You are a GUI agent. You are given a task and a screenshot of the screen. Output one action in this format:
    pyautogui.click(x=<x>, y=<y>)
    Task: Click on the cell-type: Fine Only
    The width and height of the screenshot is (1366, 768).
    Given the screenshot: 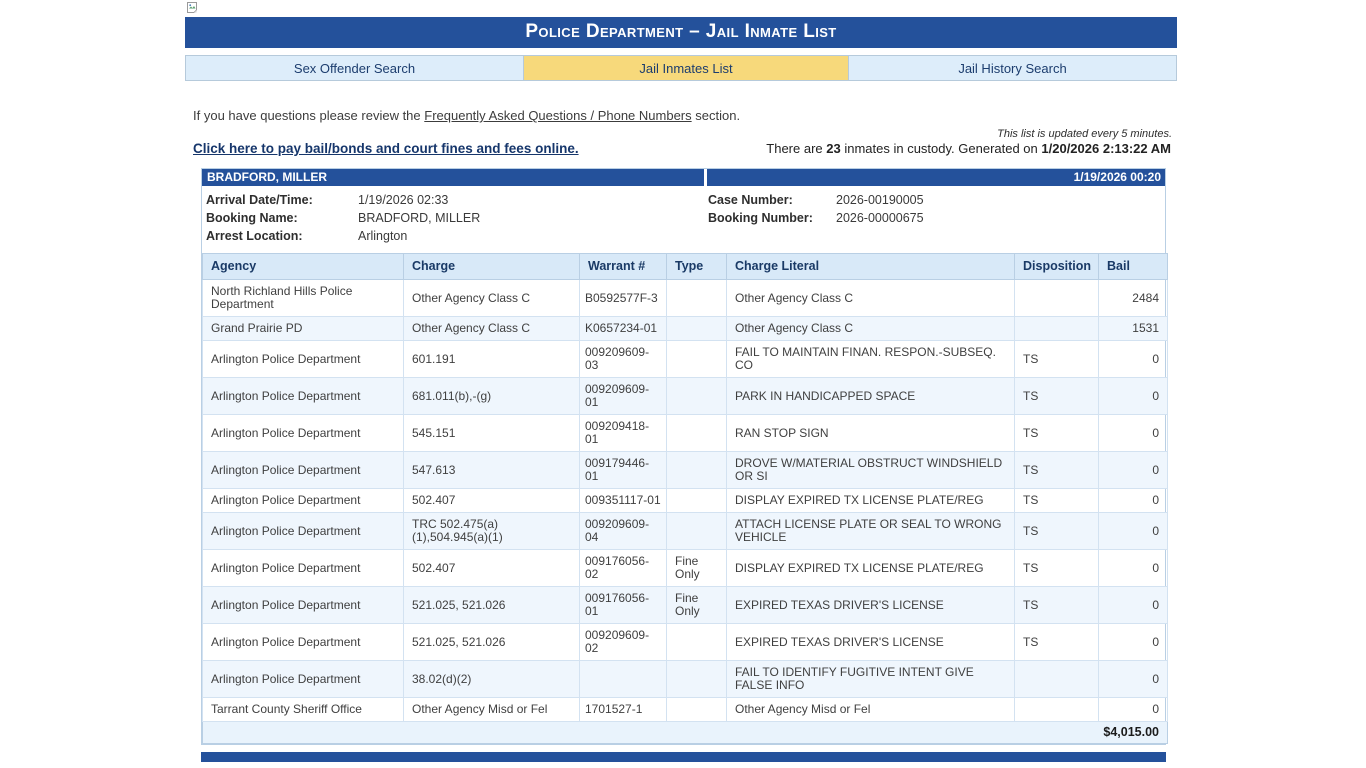 What is the action you would take?
    pyautogui.click(x=696, y=605)
    